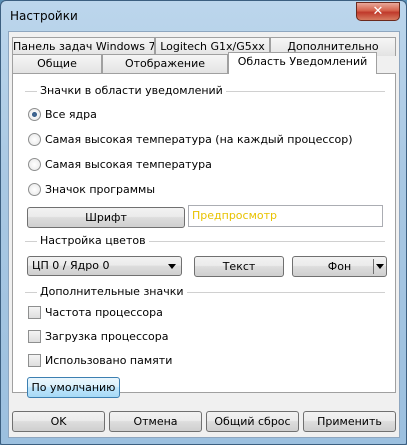 Image resolution: width=407 pixels, height=445 pixels. Describe the element at coordinates (57, 63) in the screenshot. I see `tab-general: Общие` at that location.